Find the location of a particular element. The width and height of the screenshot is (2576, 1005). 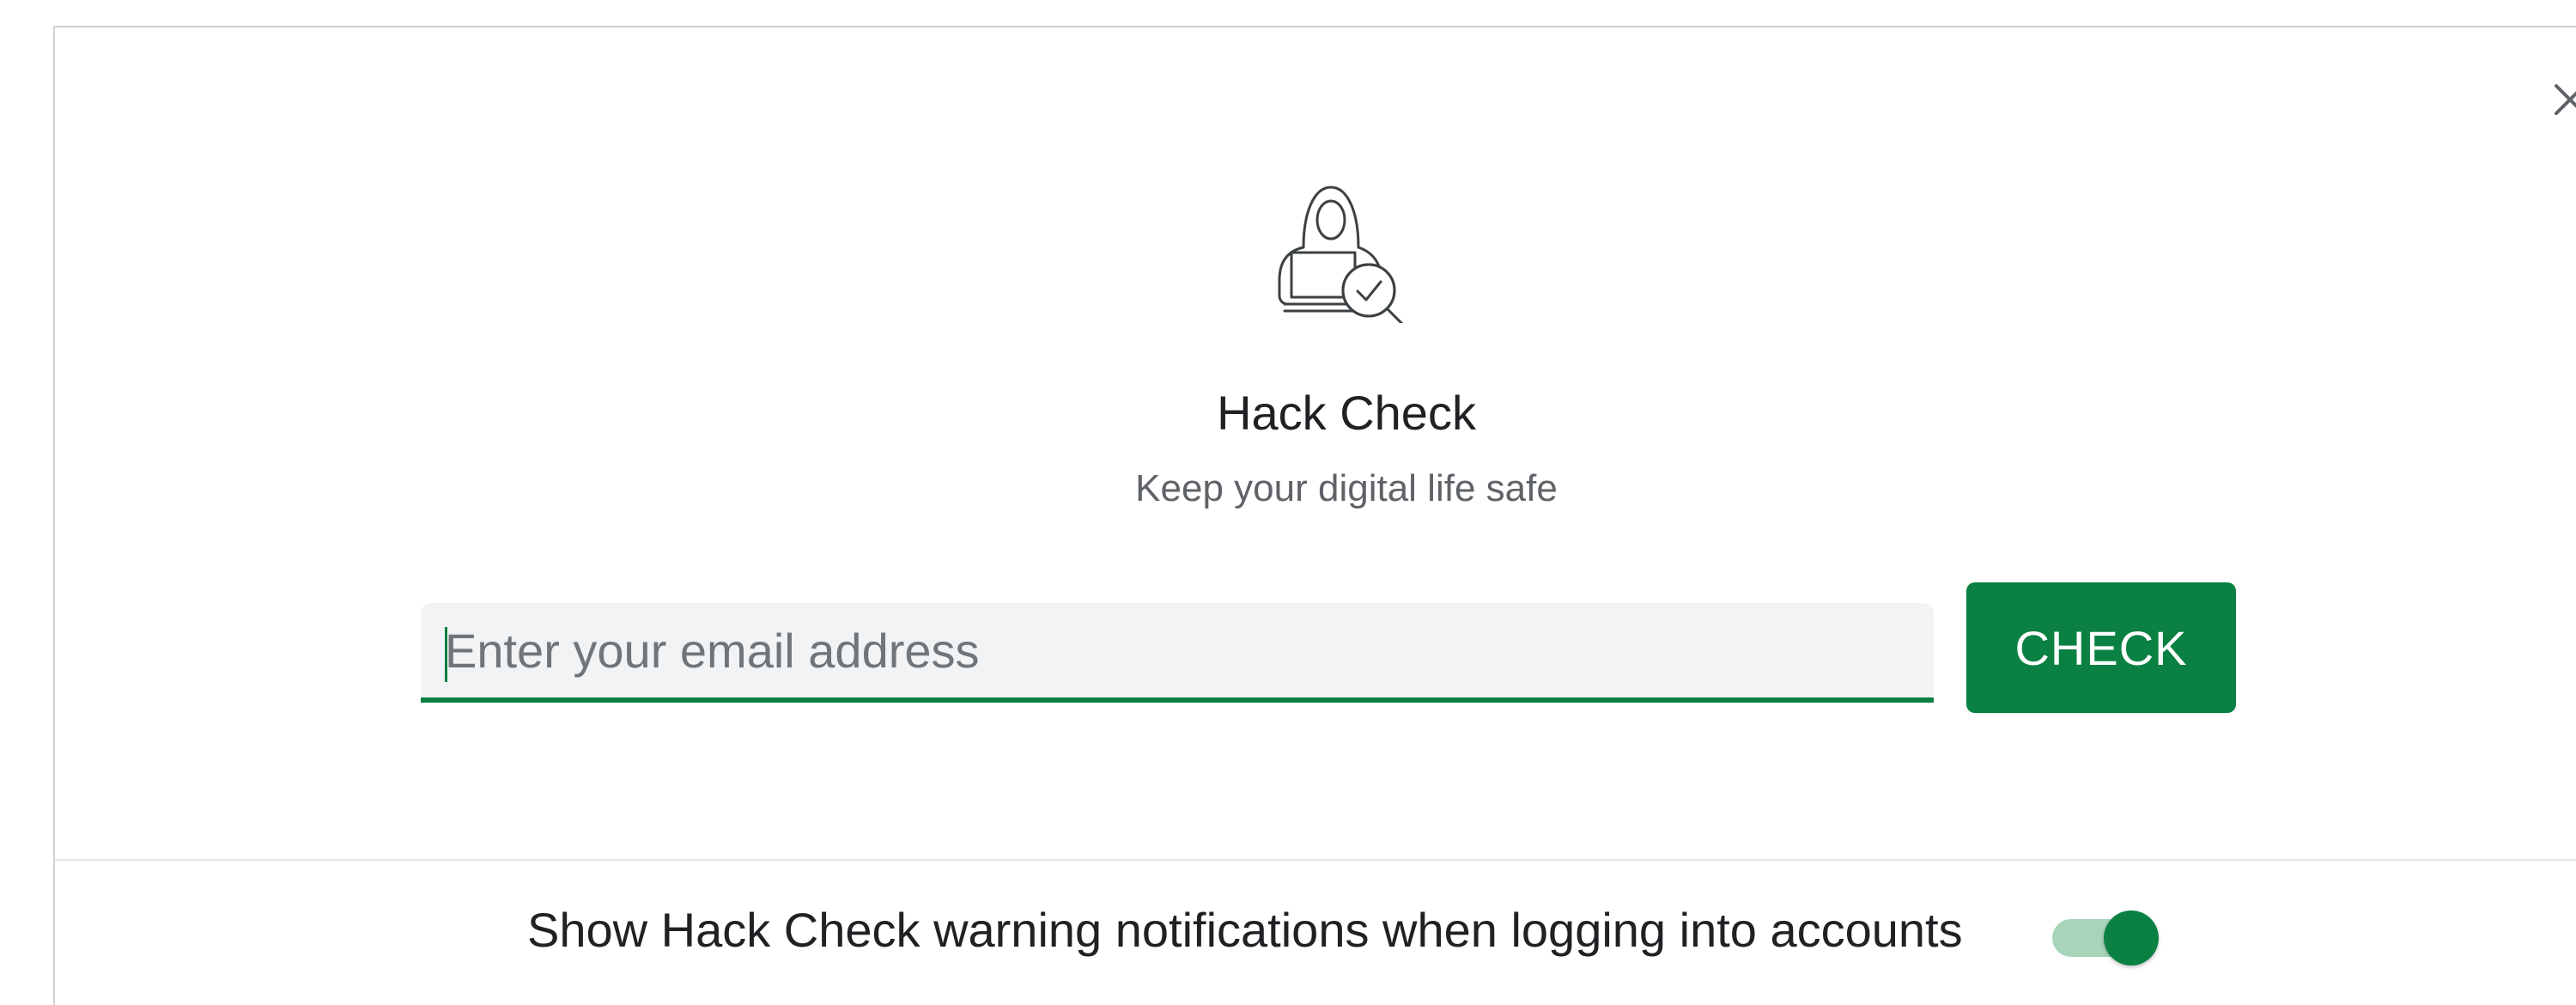

divider is located at coordinates (1316, 860).